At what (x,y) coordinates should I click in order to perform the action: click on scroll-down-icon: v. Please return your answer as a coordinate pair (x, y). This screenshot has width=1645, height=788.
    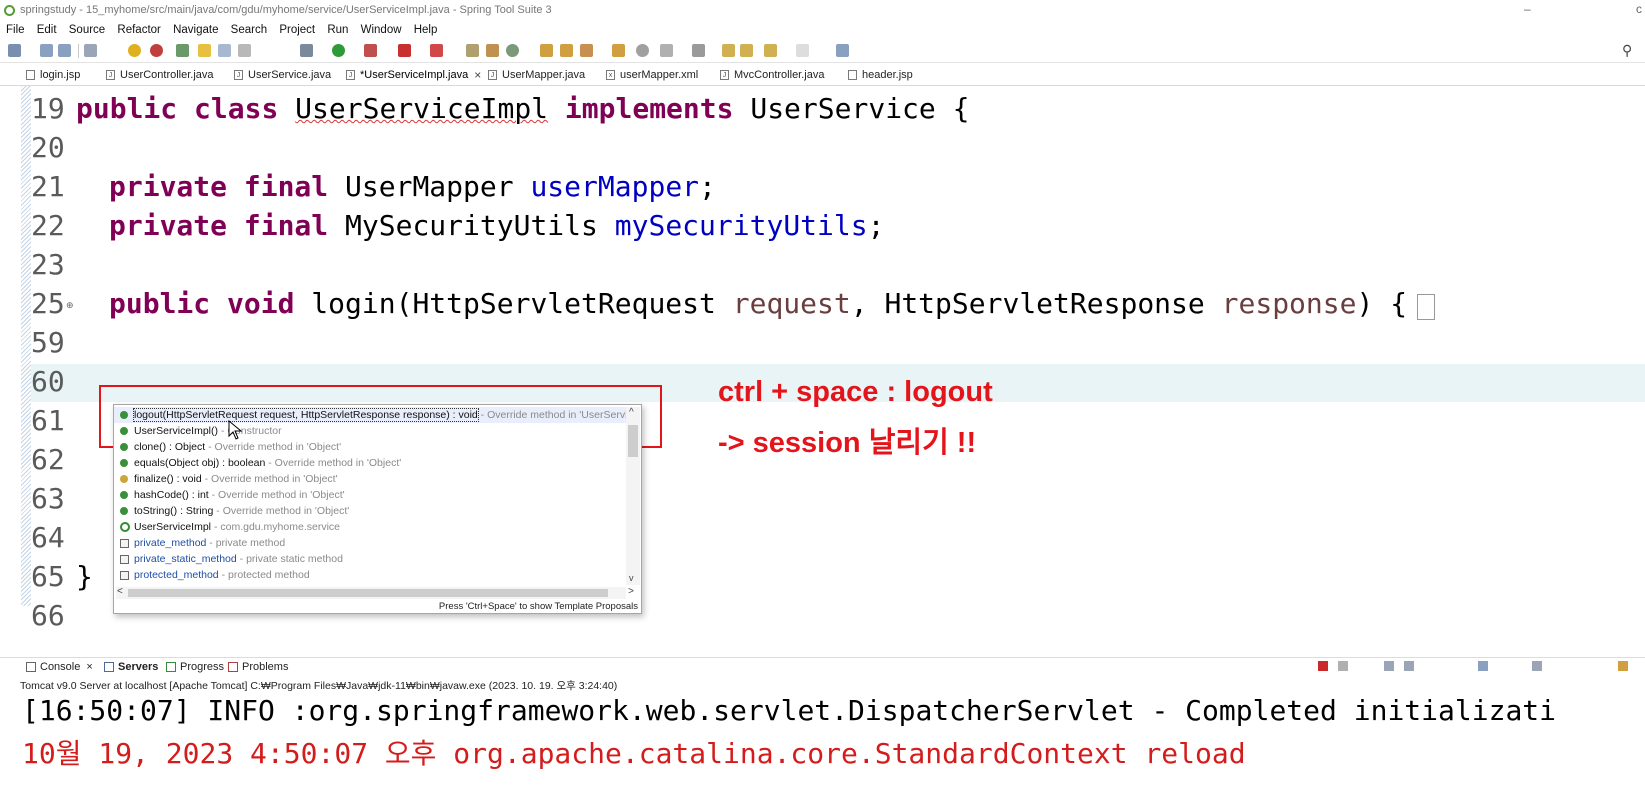
    Looking at the image, I should click on (631, 578).